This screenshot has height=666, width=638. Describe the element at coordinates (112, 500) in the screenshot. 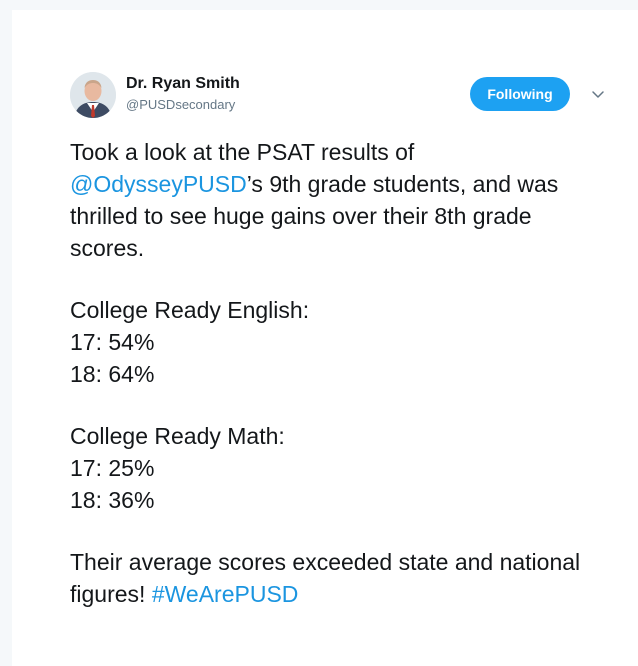

I see `math-line-18: 18: 36%` at that location.